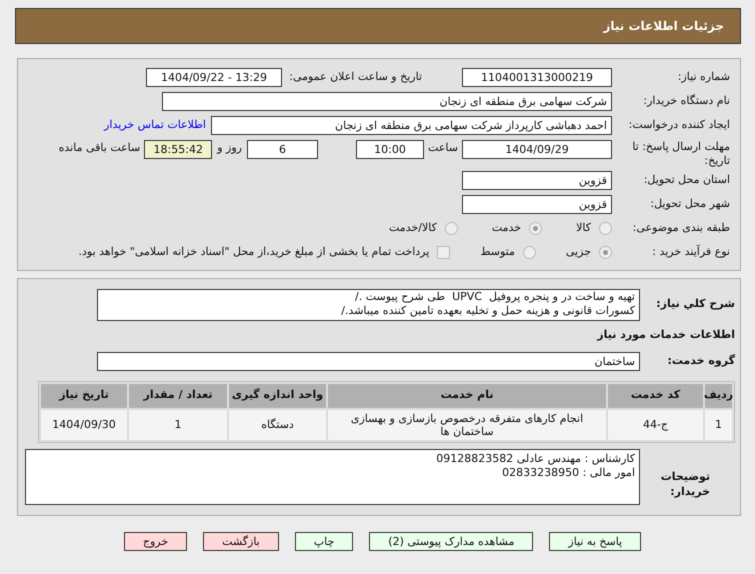 The image size is (755, 574). What do you see at coordinates (689, 204) in the screenshot?
I see `field-label: شهر محل تحویل:` at bounding box center [689, 204].